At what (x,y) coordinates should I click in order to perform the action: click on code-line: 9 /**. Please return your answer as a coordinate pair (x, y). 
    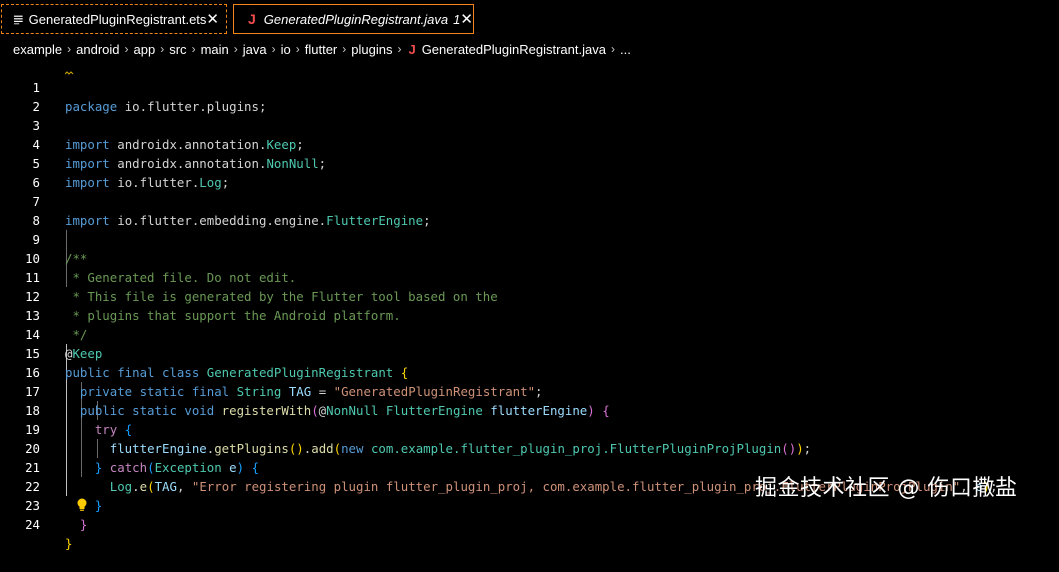
    Looking at the image, I should click on (529, 238).